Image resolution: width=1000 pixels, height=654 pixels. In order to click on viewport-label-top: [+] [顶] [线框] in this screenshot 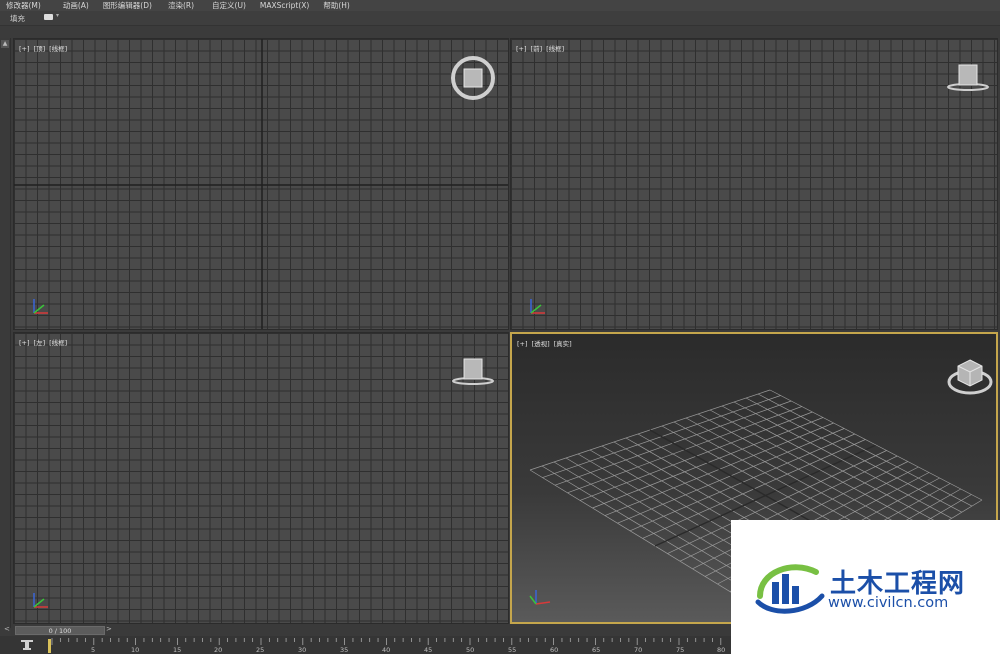, I will do `click(45, 48)`.